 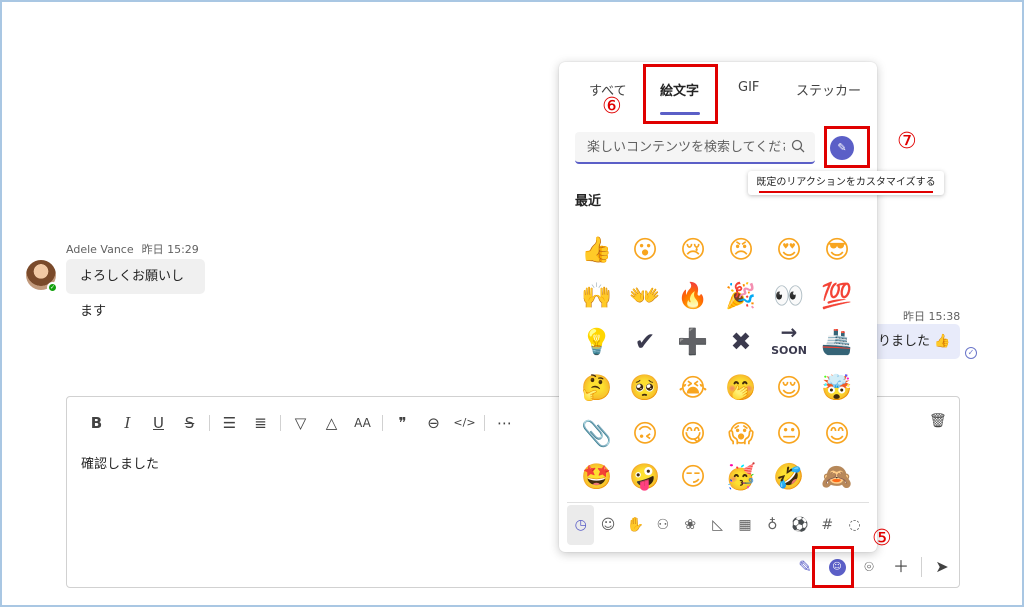 I want to click on cross-mark-emoji: ✖, so click(x=741, y=342).